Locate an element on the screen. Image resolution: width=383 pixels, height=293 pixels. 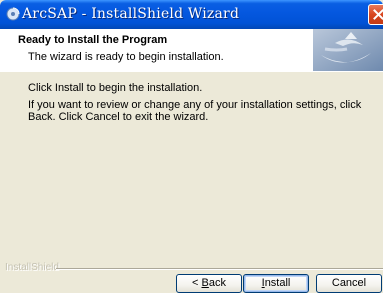
cancel-button: Cancel is located at coordinates (349, 283).